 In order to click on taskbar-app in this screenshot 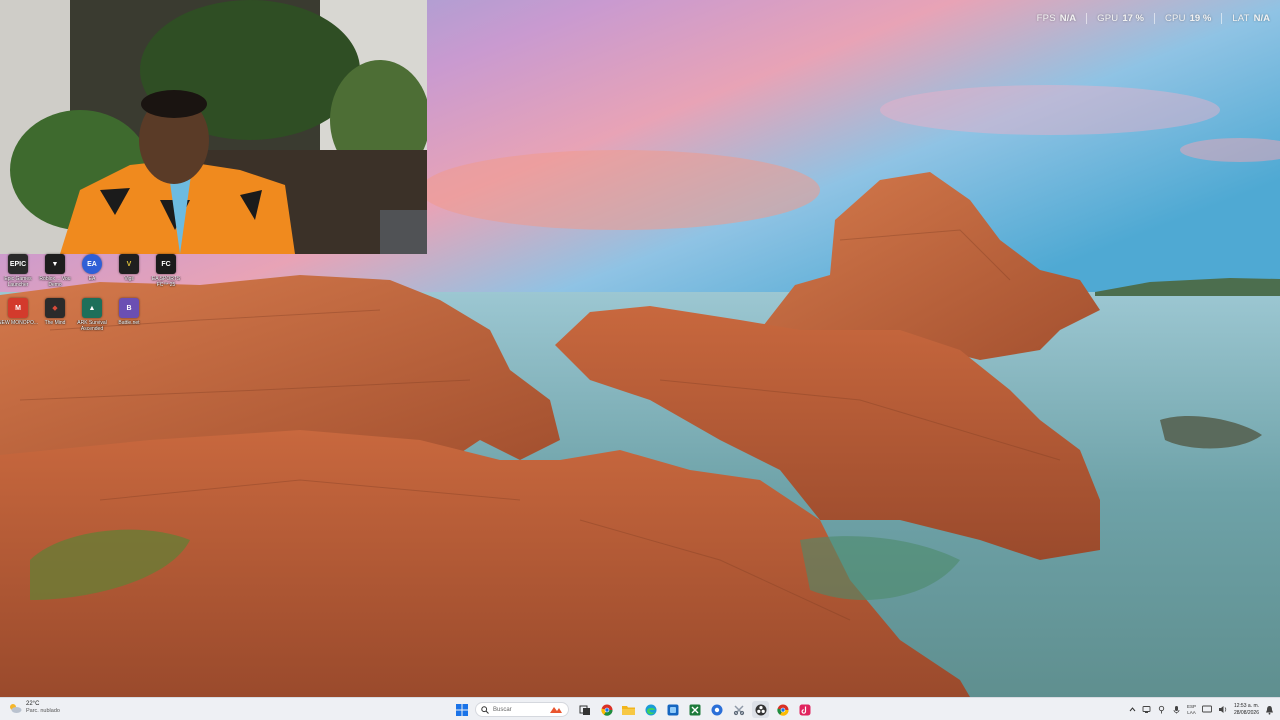, I will do `click(584, 709)`.